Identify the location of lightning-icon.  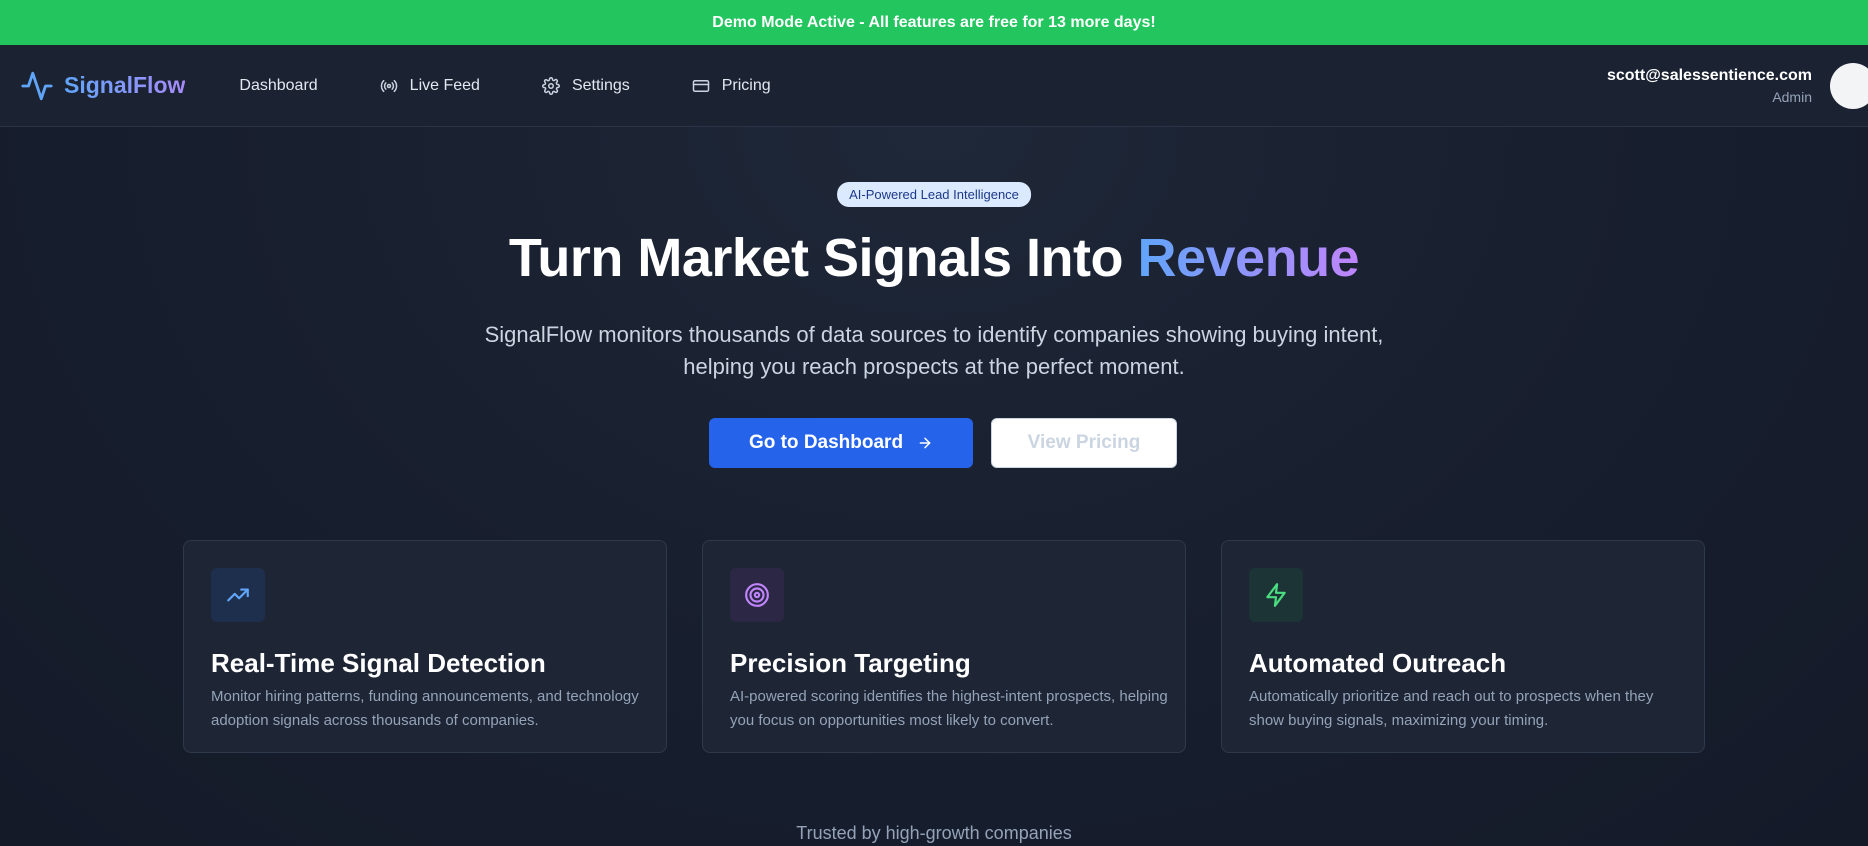
(1276, 595).